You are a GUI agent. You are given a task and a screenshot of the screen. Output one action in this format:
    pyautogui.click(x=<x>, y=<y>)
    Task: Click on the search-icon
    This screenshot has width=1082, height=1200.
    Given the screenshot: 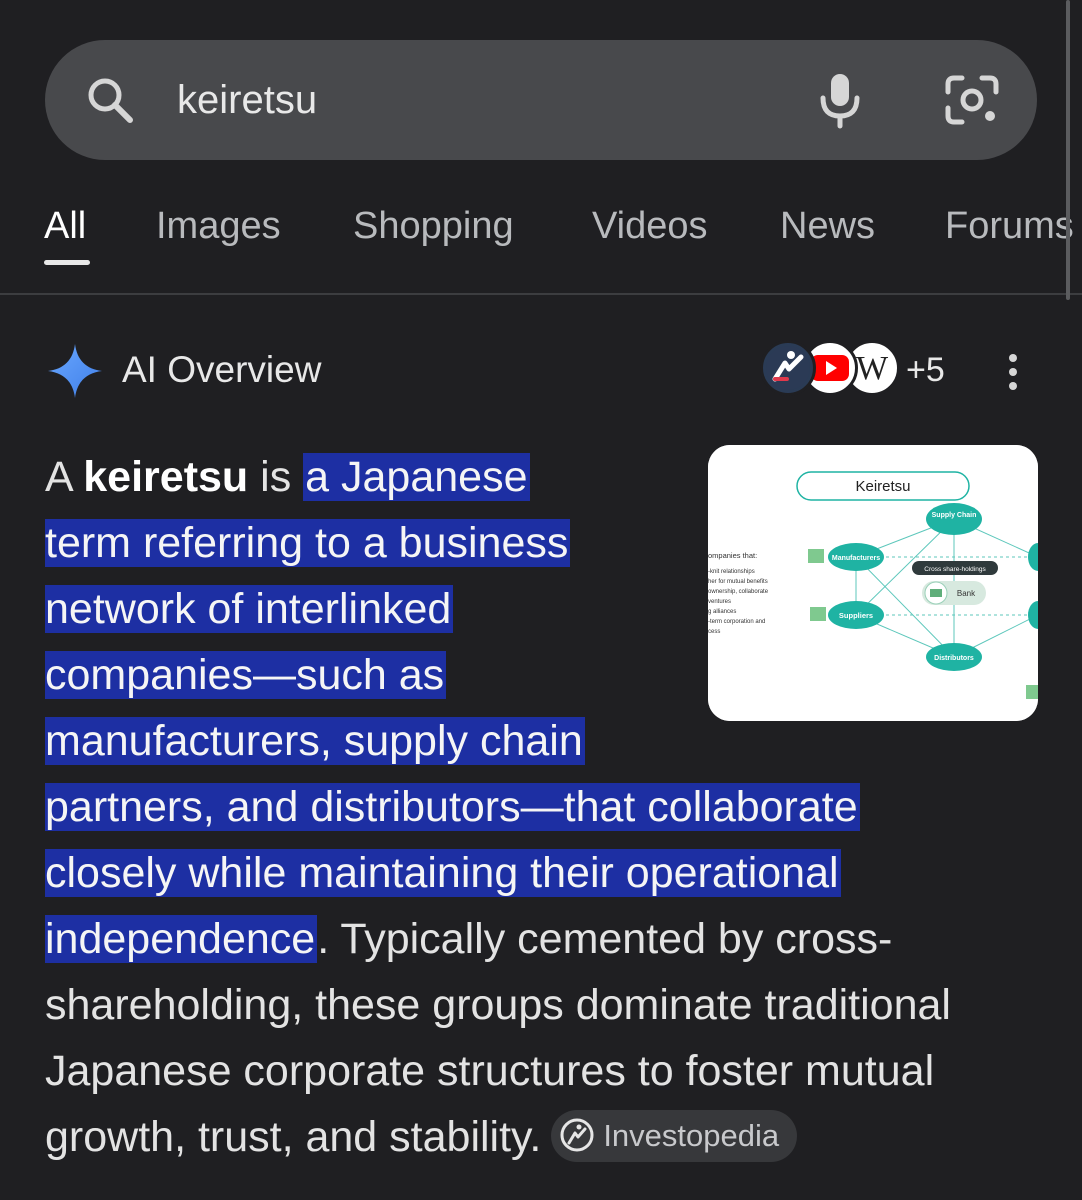 What is the action you would take?
    pyautogui.click(x=110, y=100)
    